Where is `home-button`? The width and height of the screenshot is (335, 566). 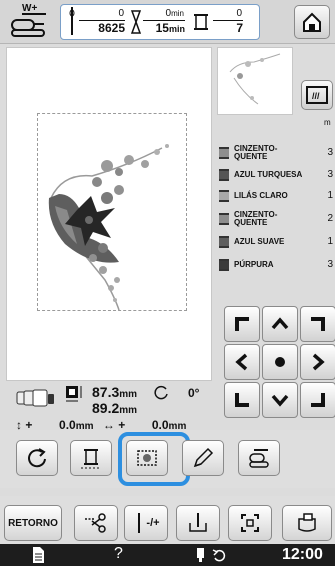 home-button is located at coordinates (312, 22).